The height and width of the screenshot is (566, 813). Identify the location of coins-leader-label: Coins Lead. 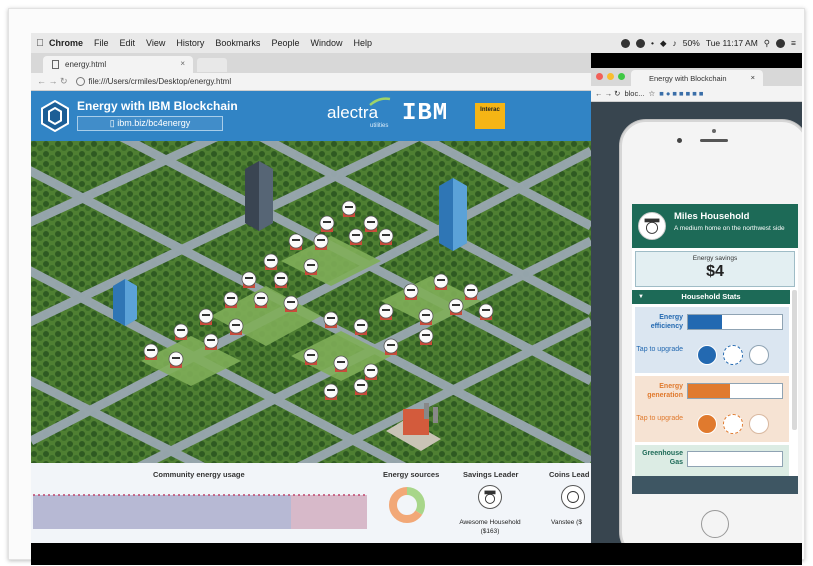
(569, 474).